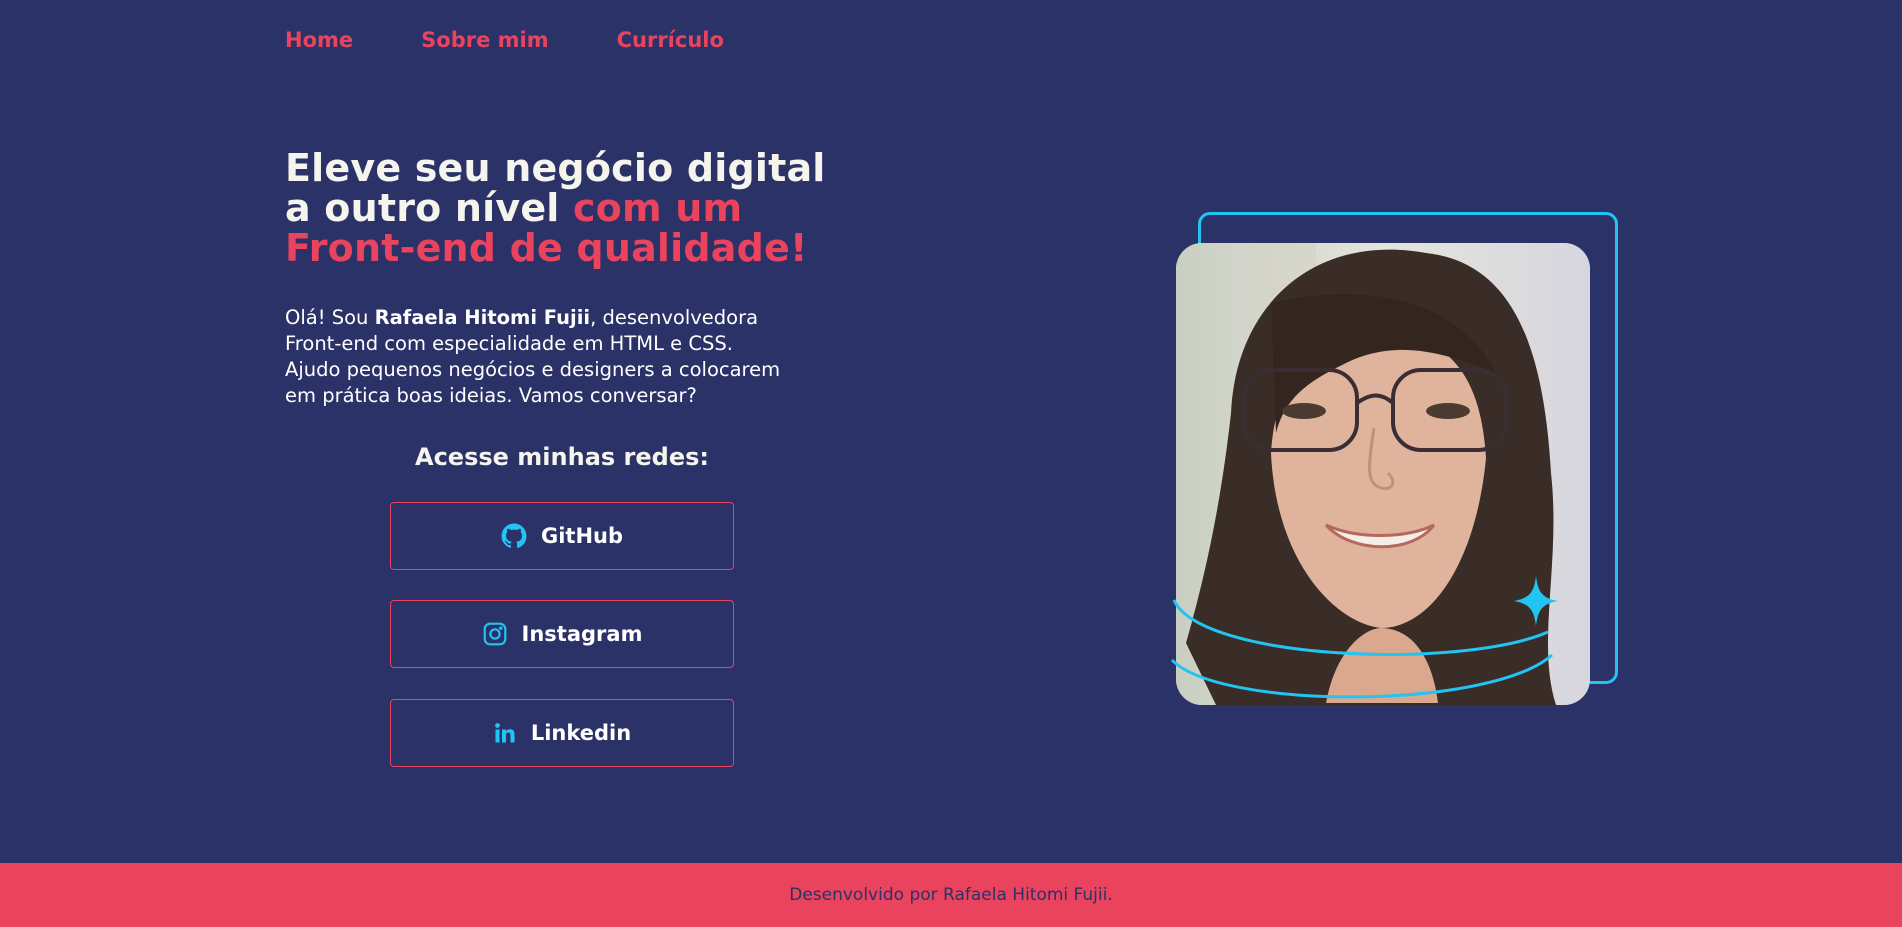  What do you see at coordinates (429, 208) in the screenshot?
I see `headline-line-2-plain: a outro nível` at bounding box center [429, 208].